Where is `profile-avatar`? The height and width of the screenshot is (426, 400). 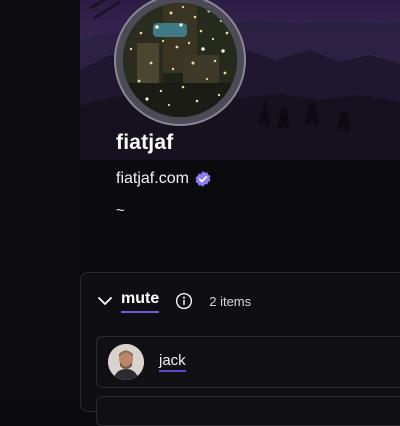 profile-avatar is located at coordinates (180, 63).